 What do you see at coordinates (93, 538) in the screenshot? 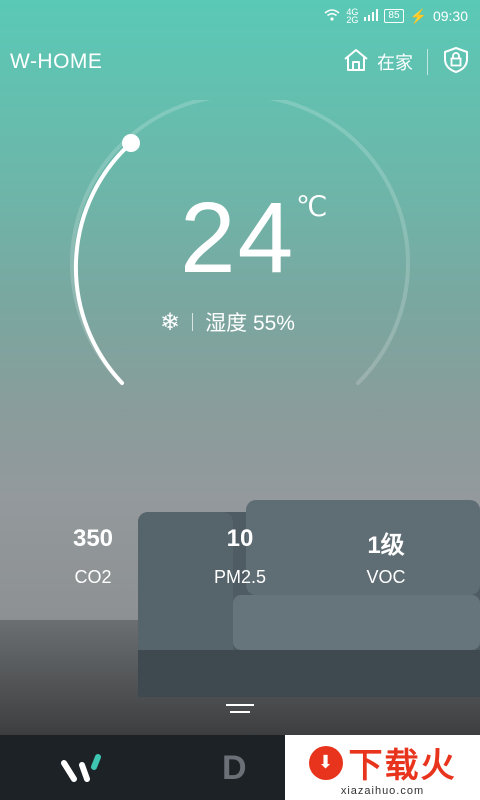
I see `co2-value: 350` at bounding box center [93, 538].